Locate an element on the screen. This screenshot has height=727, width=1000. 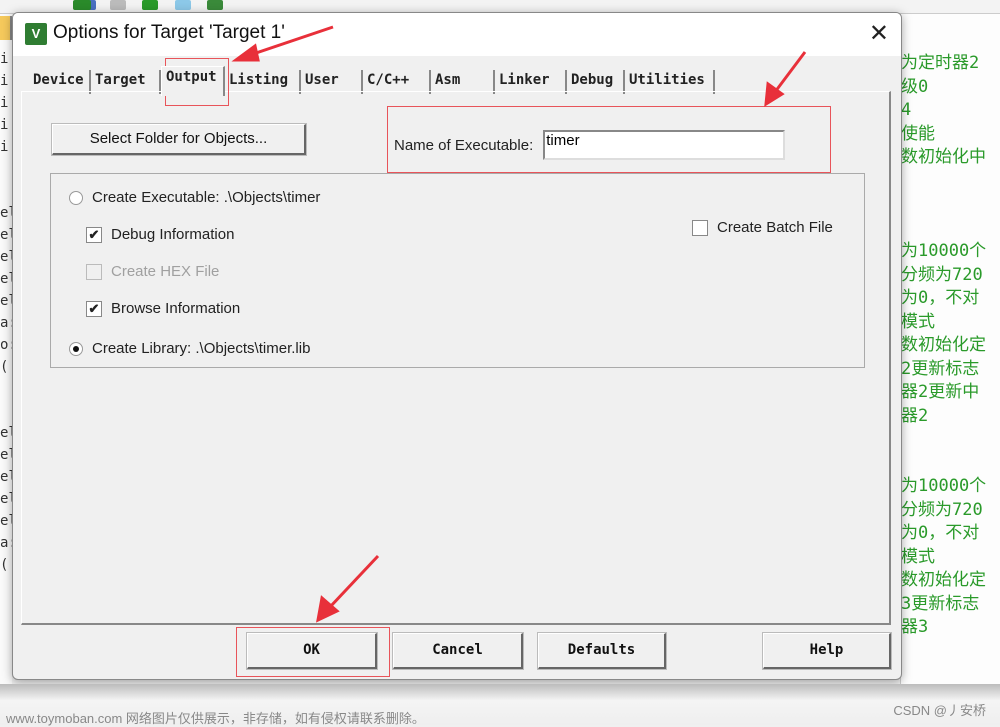
credit: CSDN @丿安桥 is located at coordinates (939, 710).